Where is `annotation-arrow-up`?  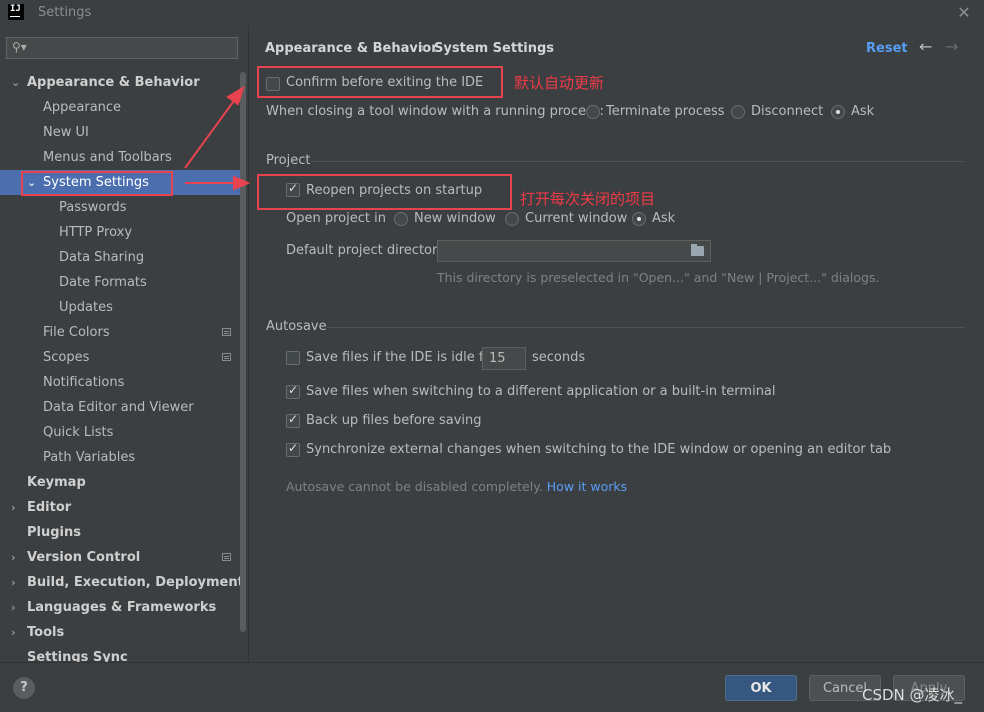 annotation-arrow-up is located at coordinates (210, 133).